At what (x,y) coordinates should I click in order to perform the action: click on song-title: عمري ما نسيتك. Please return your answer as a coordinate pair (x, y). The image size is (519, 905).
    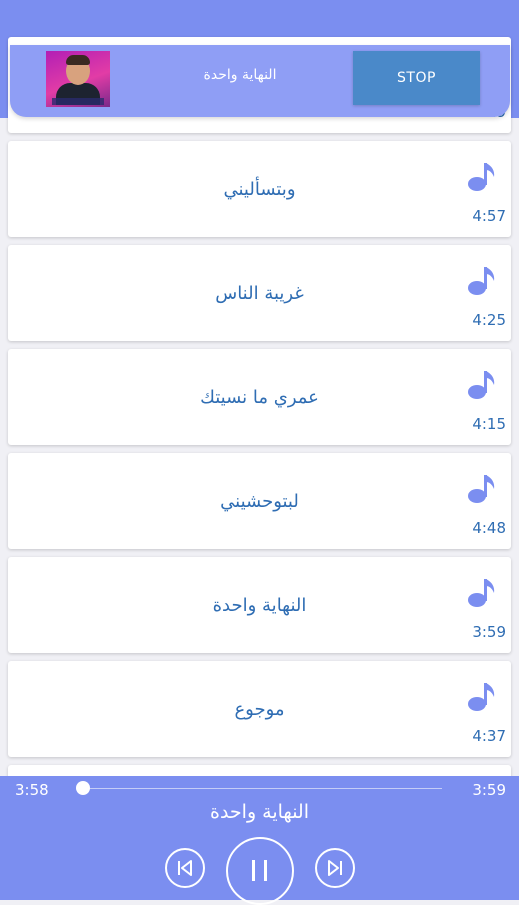
    Looking at the image, I should click on (259, 397).